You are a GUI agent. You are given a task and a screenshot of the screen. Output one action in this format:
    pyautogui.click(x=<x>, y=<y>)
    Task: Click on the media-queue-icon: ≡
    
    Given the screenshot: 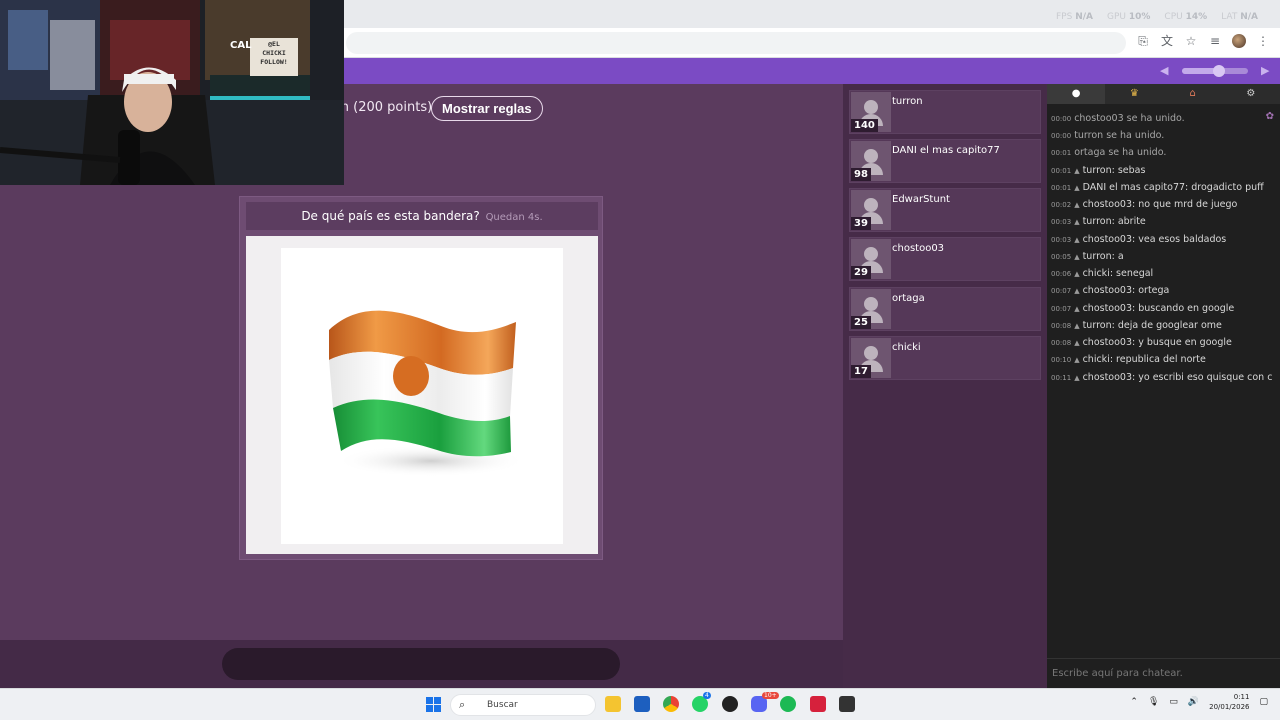 What is the action you would take?
    pyautogui.click(x=1215, y=41)
    